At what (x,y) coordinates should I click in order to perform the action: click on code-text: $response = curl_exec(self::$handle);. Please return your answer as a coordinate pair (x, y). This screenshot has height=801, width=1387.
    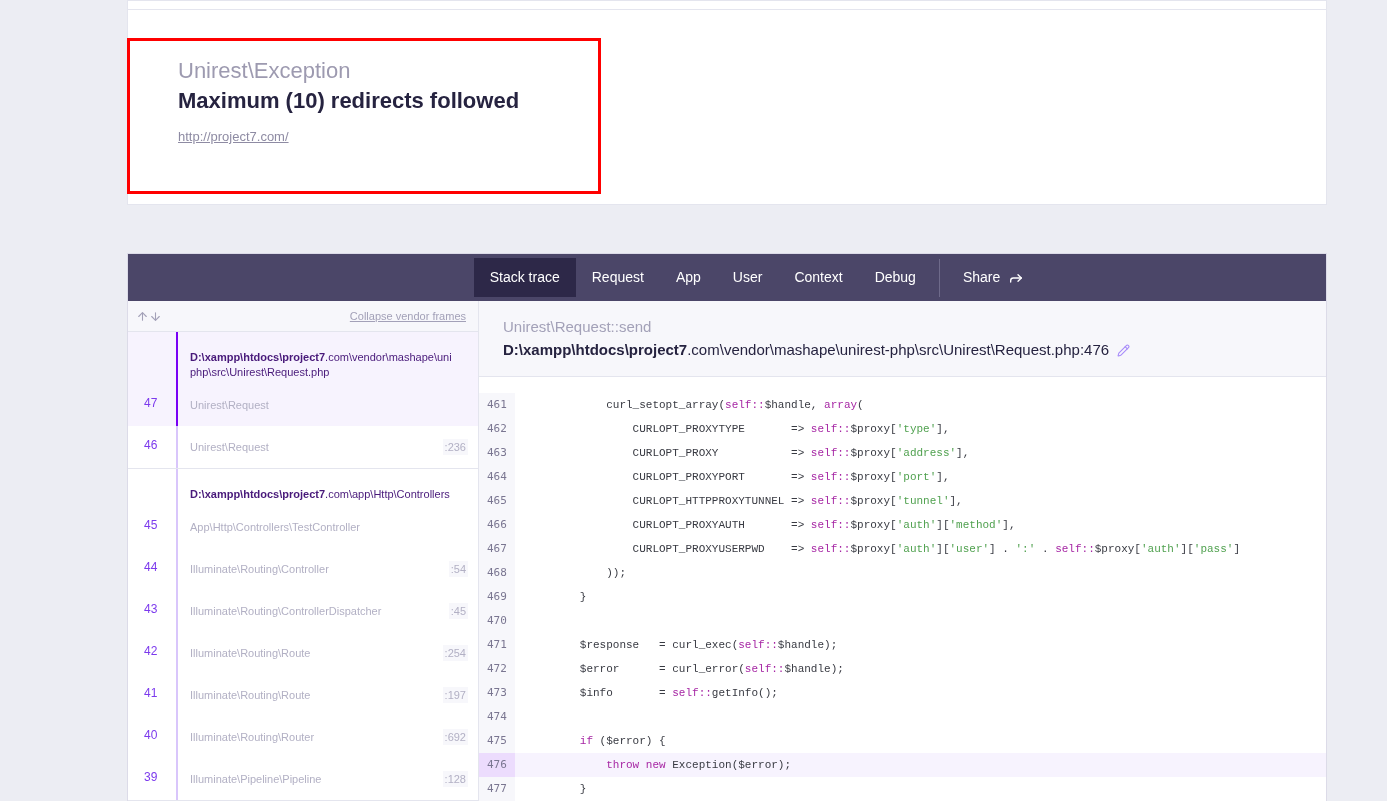
    Looking at the image, I should click on (708, 645).